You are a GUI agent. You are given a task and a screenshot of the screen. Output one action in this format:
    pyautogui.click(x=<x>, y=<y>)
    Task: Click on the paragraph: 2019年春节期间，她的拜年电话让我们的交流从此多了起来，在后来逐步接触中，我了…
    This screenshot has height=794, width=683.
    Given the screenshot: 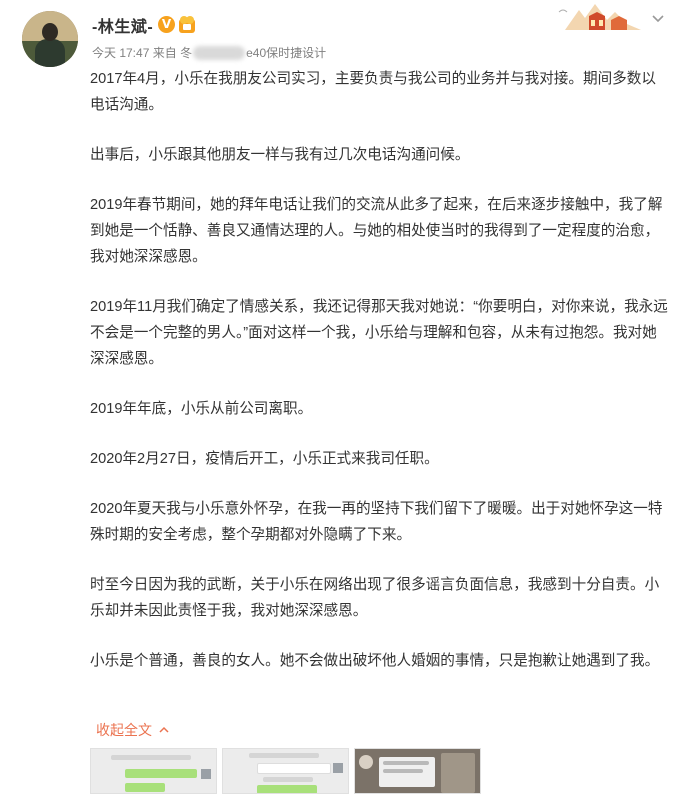 What is the action you would take?
    pyautogui.click(x=376, y=231)
    